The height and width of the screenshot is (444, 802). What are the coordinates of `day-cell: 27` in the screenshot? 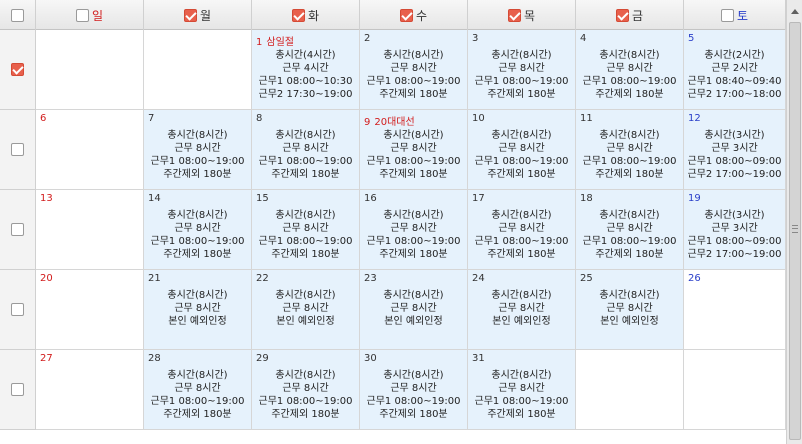 It's located at (90, 390).